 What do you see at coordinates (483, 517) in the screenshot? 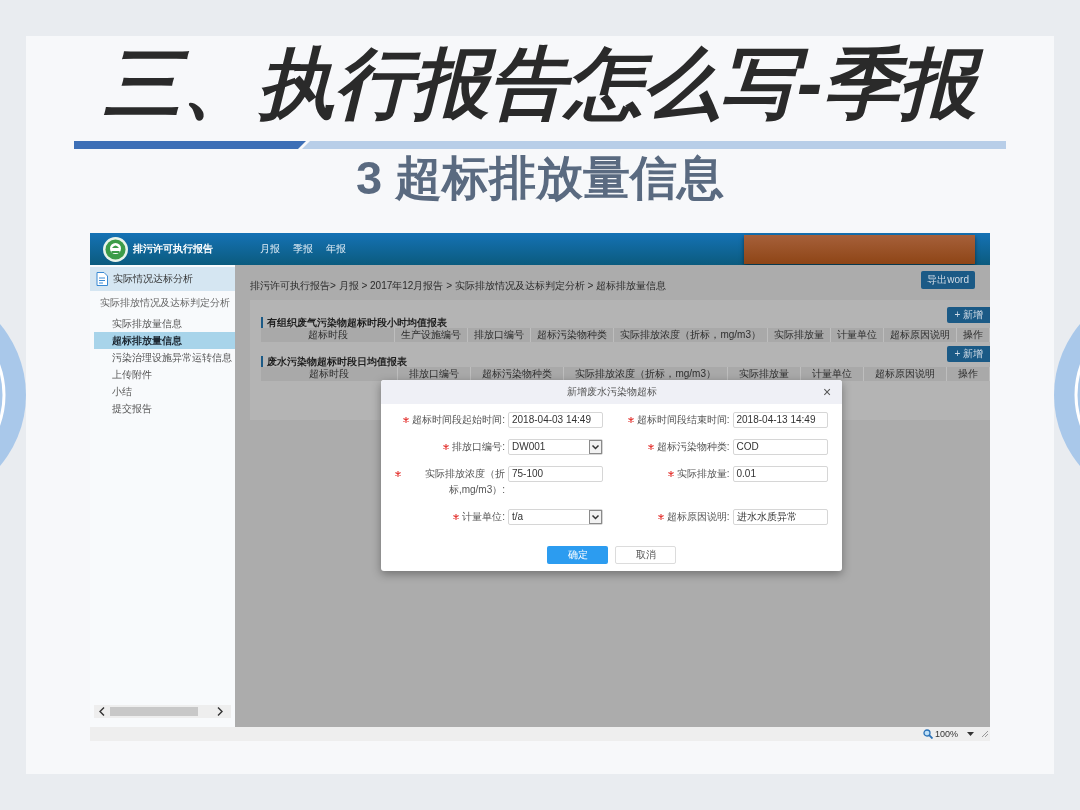
I see `field-label: 计量单位:` at bounding box center [483, 517].